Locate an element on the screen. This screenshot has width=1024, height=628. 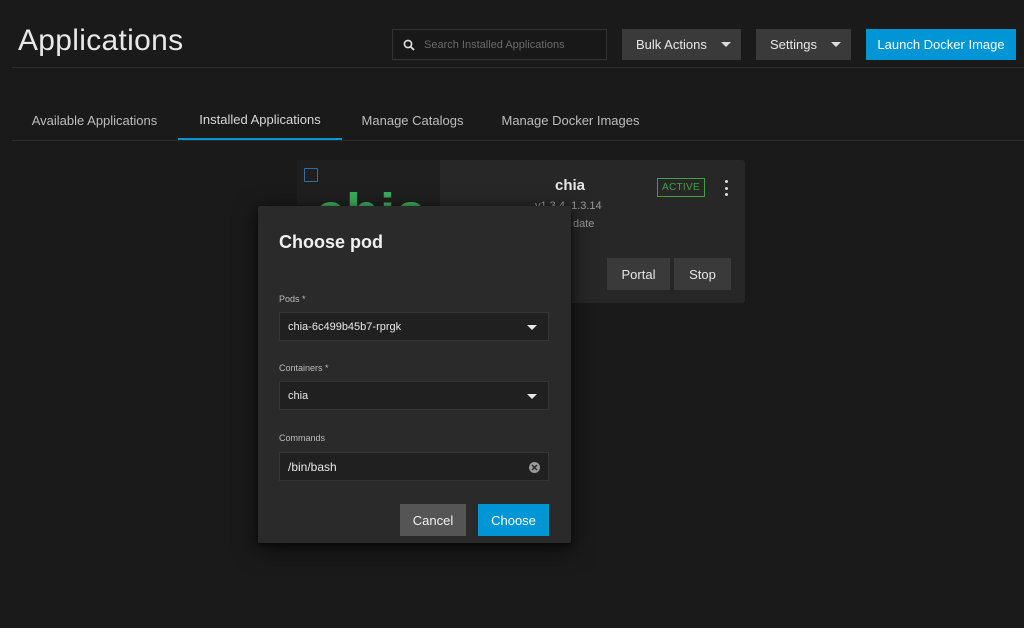
bulk-actions-button: Bulk Actions is located at coordinates (681, 44).